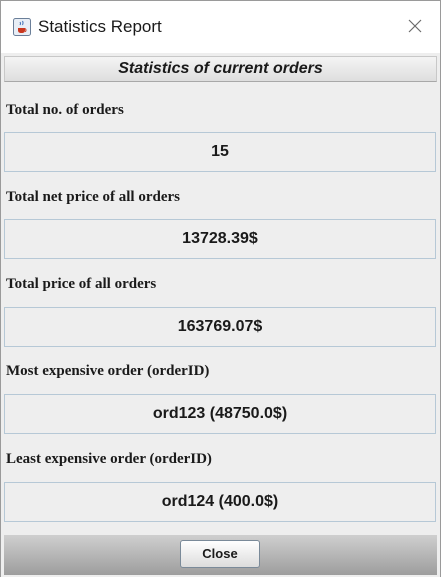 This screenshot has height=577, width=441. Describe the element at coordinates (109, 459) in the screenshot. I see `least-expensive-order-label: Least expensive order (orderID)` at that location.